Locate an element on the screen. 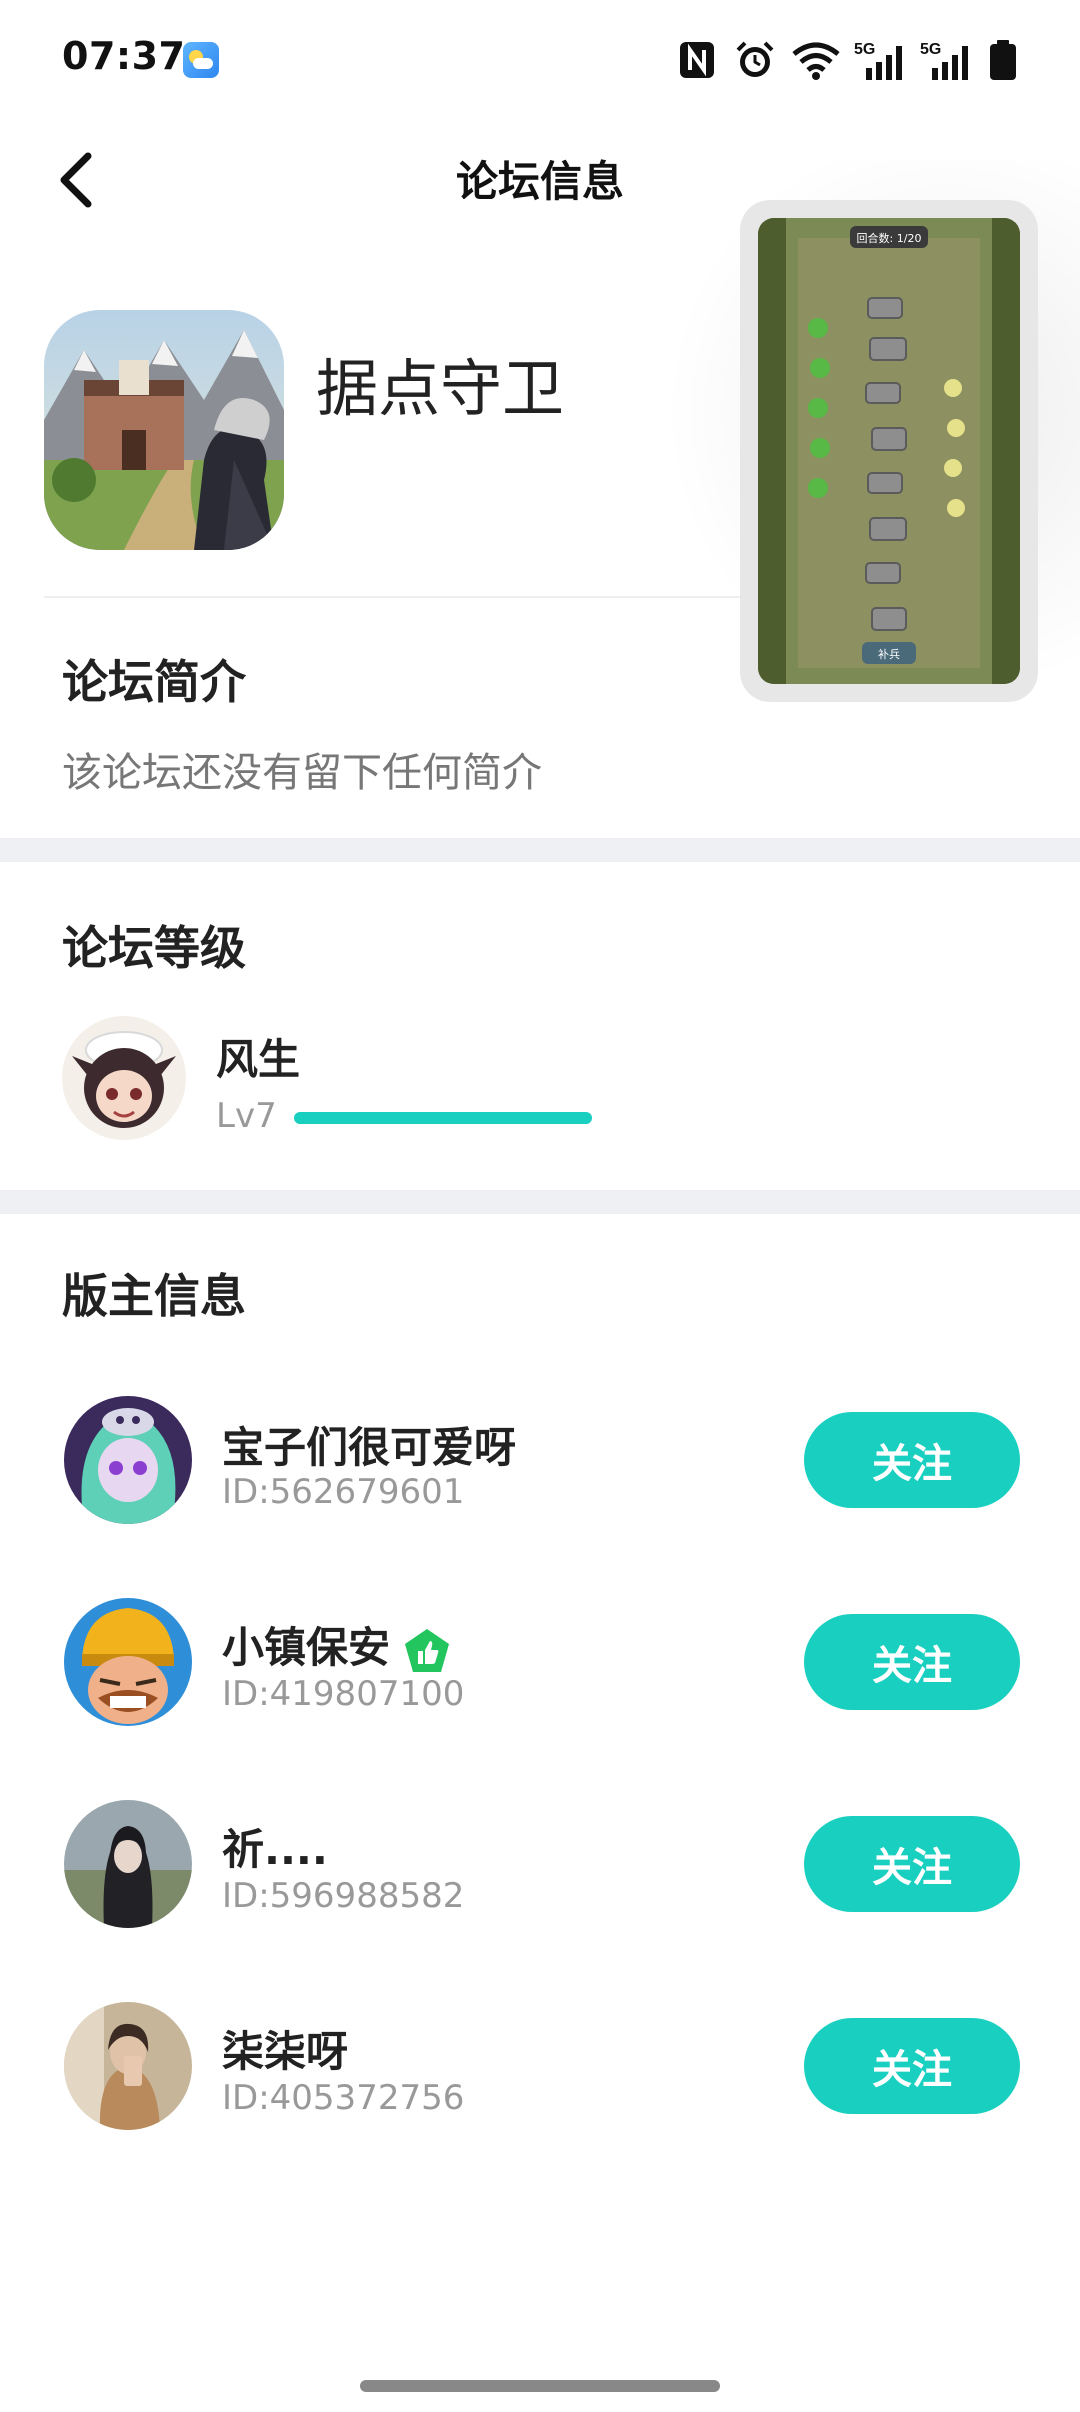 The image size is (1080, 2412). intro-text: 该论坛还没有留下任何简介 is located at coordinates (302, 773).